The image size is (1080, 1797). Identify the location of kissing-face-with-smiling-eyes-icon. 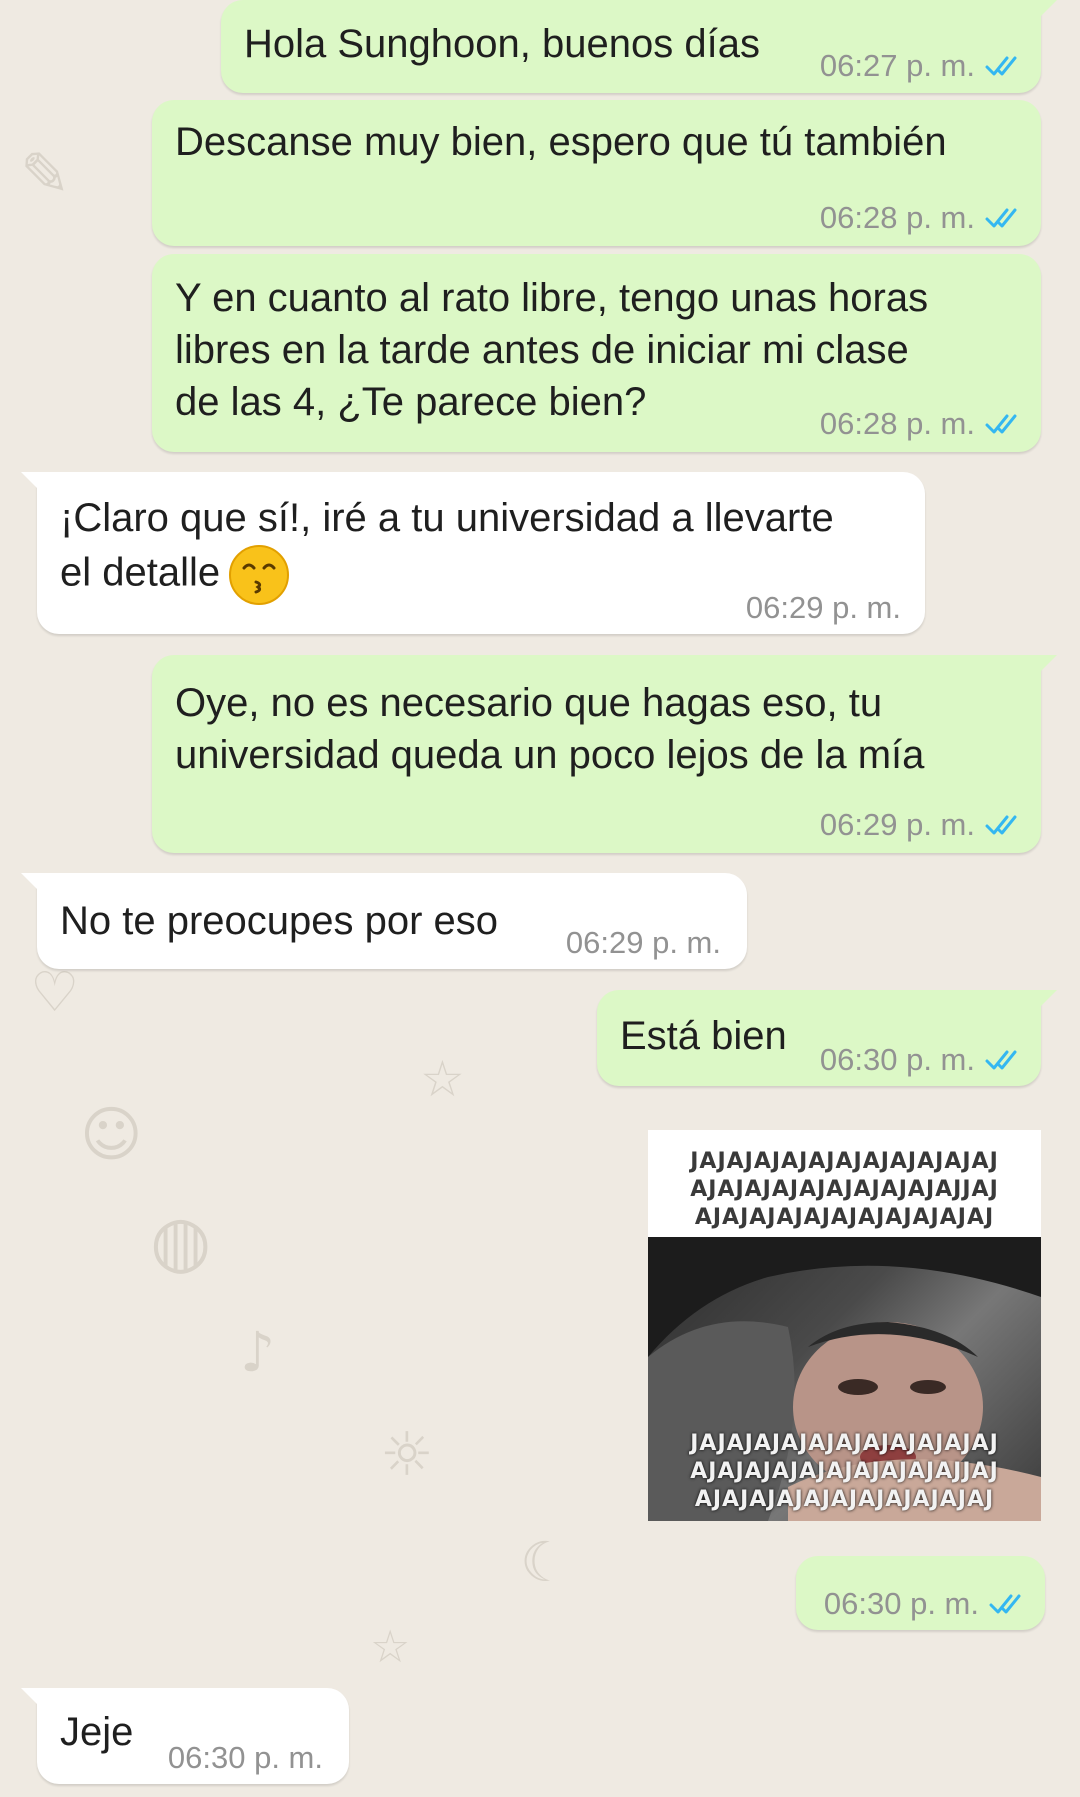
(259, 575).